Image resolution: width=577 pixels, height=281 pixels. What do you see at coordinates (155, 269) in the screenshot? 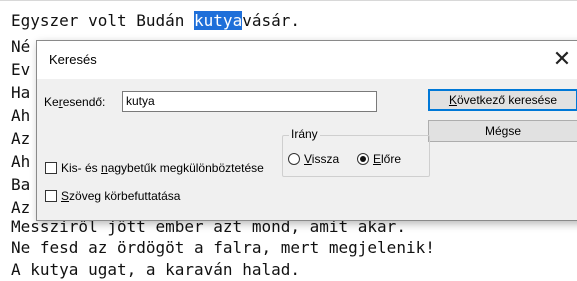
I see `editor-line: A kutya ugat, a karaván halad.` at bounding box center [155, 269].